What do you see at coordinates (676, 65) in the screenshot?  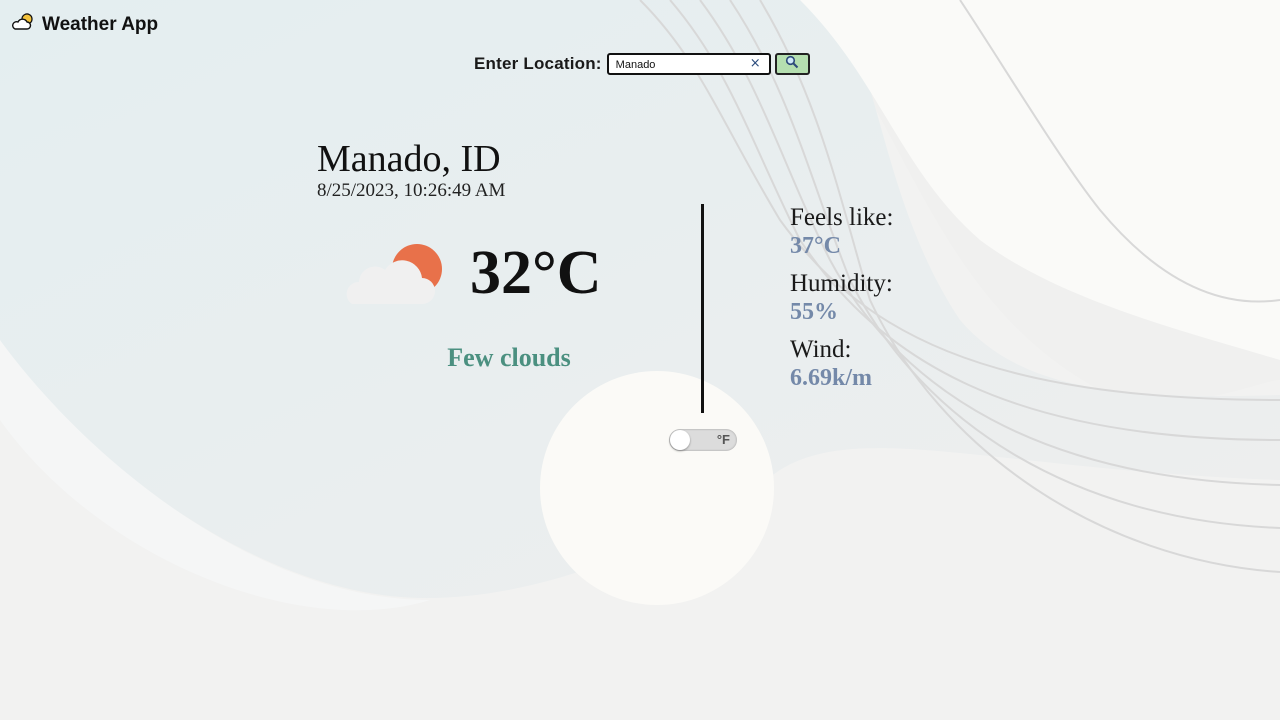 I see `location-input` at bounding box center [676, 65].